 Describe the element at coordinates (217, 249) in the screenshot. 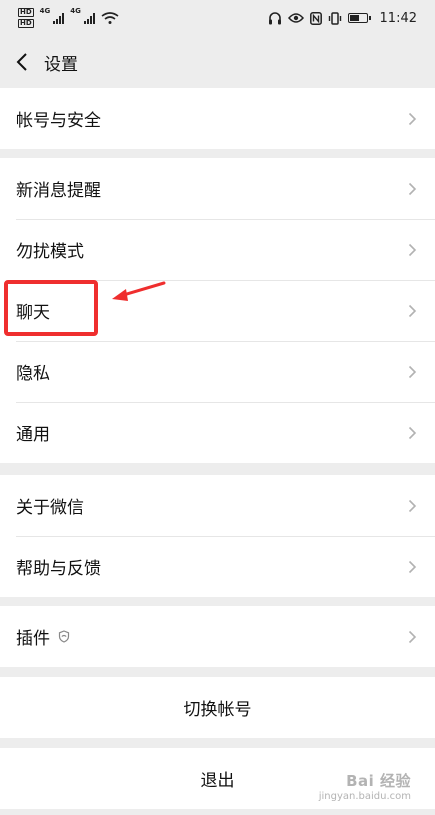

I see `settings-item-do-not-disturb: 勿扰模式` at that location.